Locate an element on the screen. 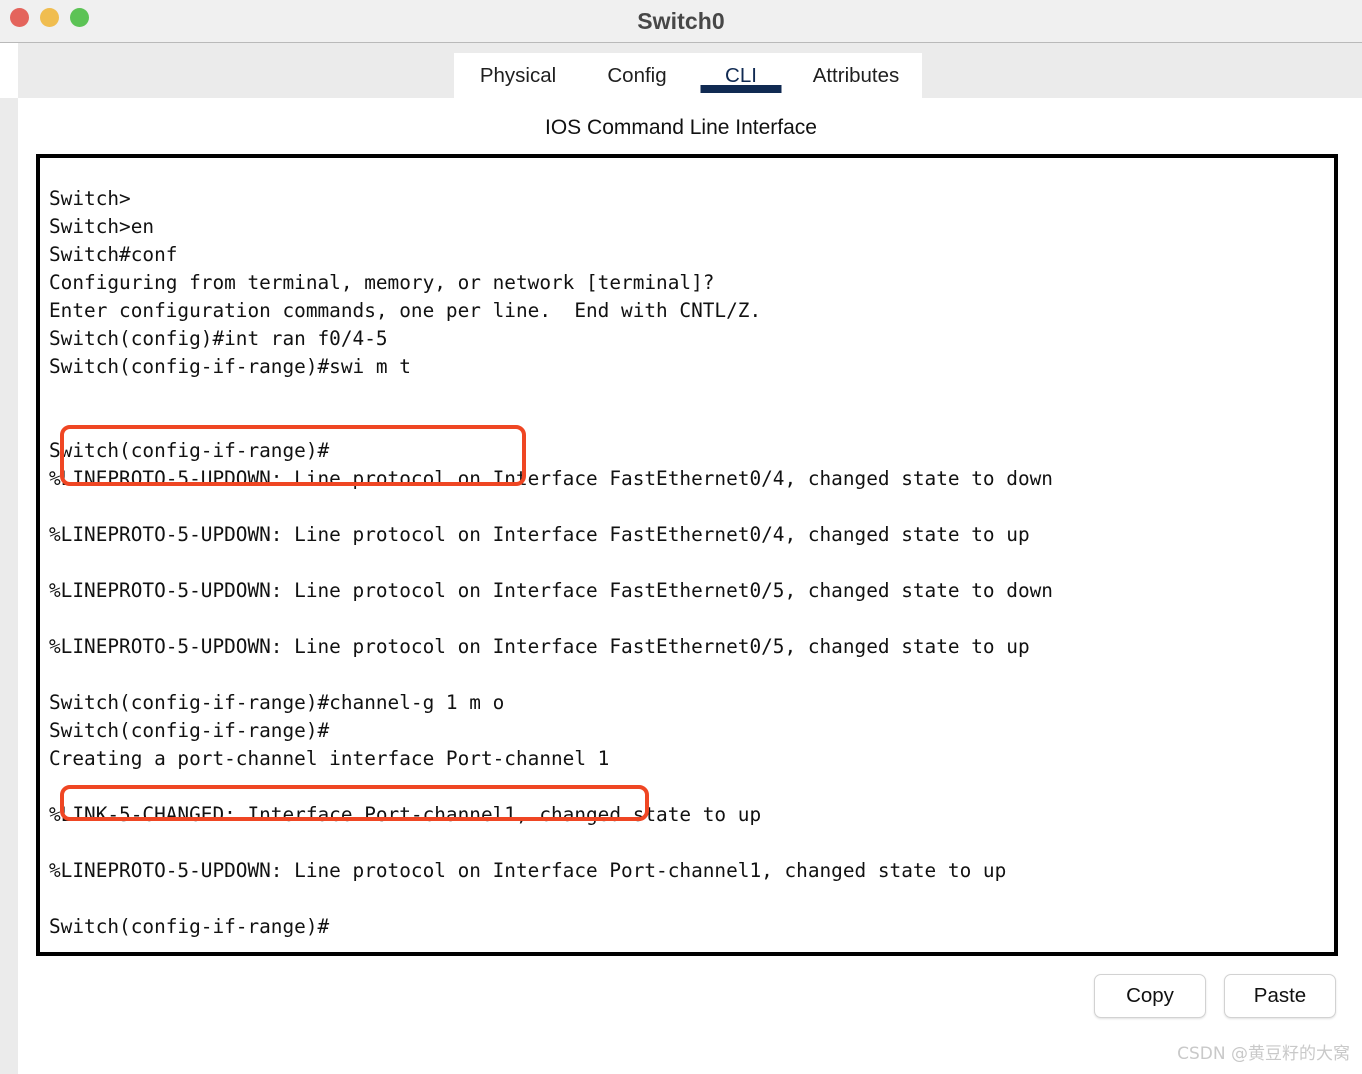 This screenshot has width=1362, height=1074. tab-physical: Physical is located at coordinates (518, 75).